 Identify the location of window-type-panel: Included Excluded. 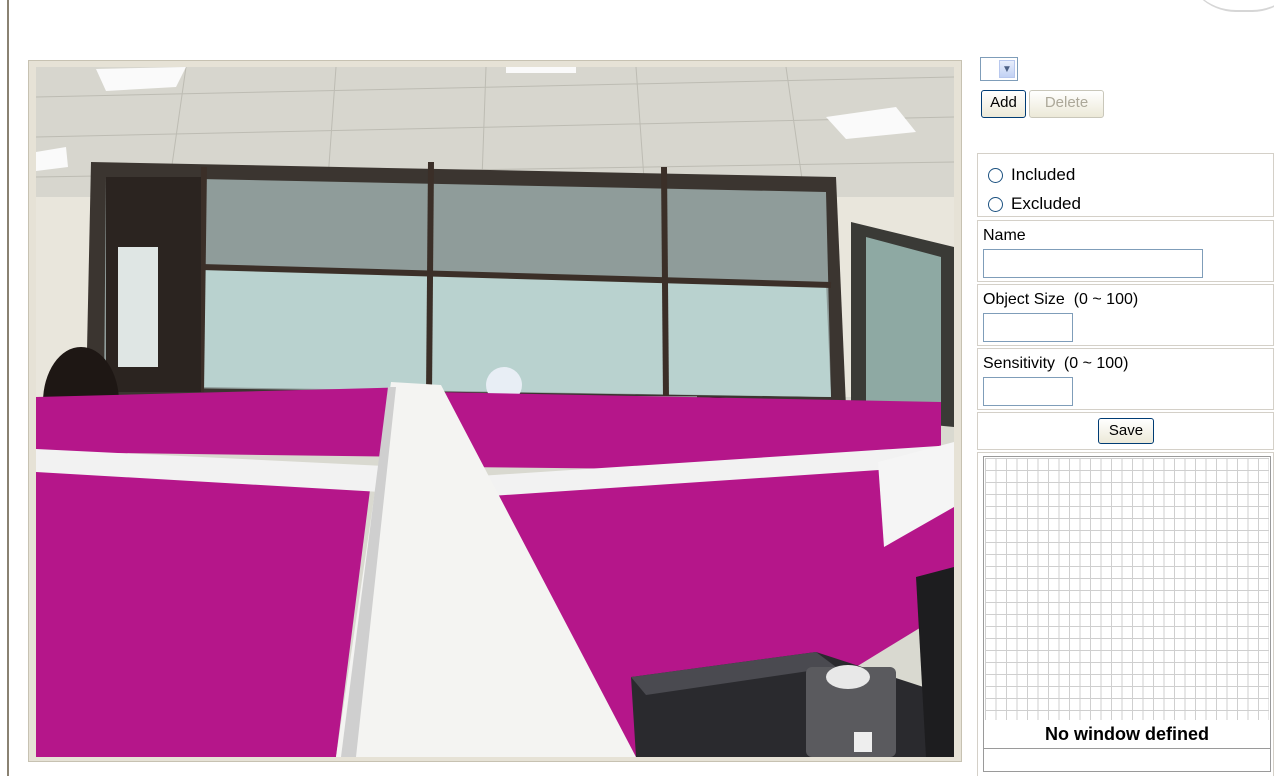
(1125, 185).